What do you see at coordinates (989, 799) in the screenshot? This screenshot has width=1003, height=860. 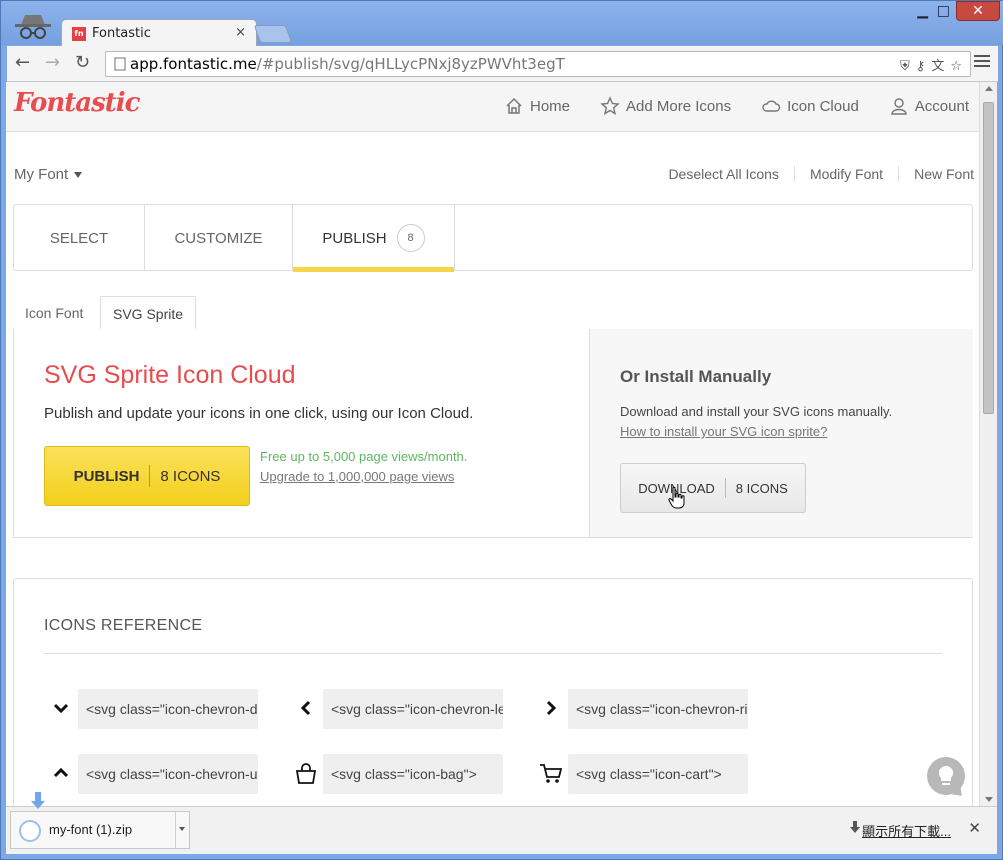 I see `scroll-down-arrow` at bounding box center [989, 799].